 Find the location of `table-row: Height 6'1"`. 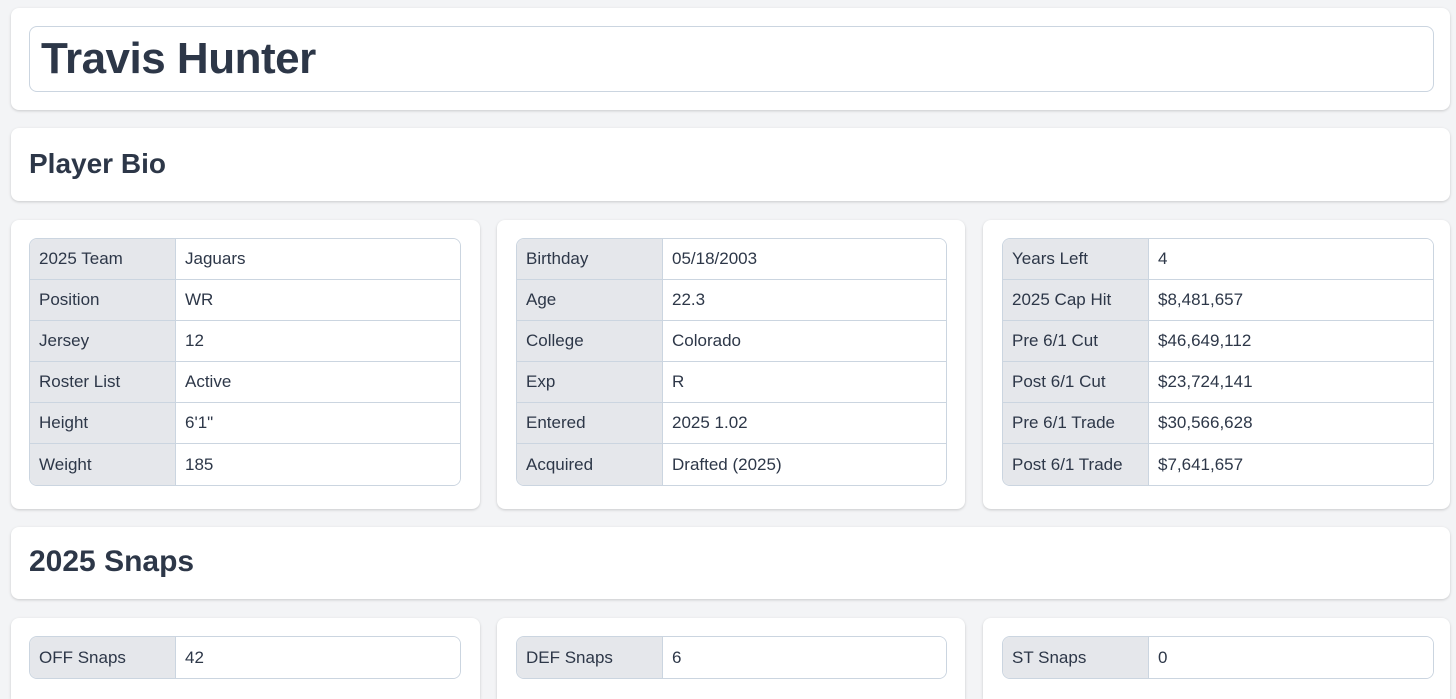

table-row: Height 6'1" is located at coordinates (245, 423).